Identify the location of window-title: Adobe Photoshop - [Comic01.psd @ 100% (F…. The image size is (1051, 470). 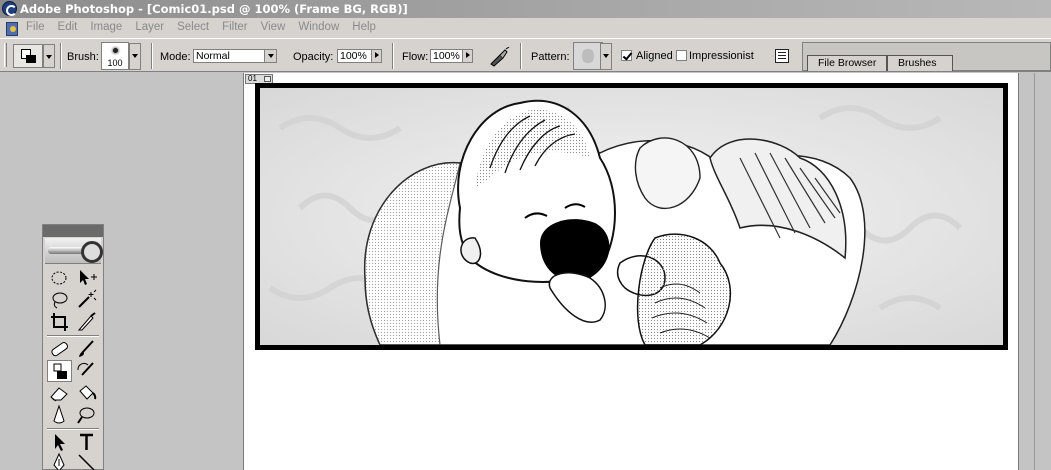
(214, 9).